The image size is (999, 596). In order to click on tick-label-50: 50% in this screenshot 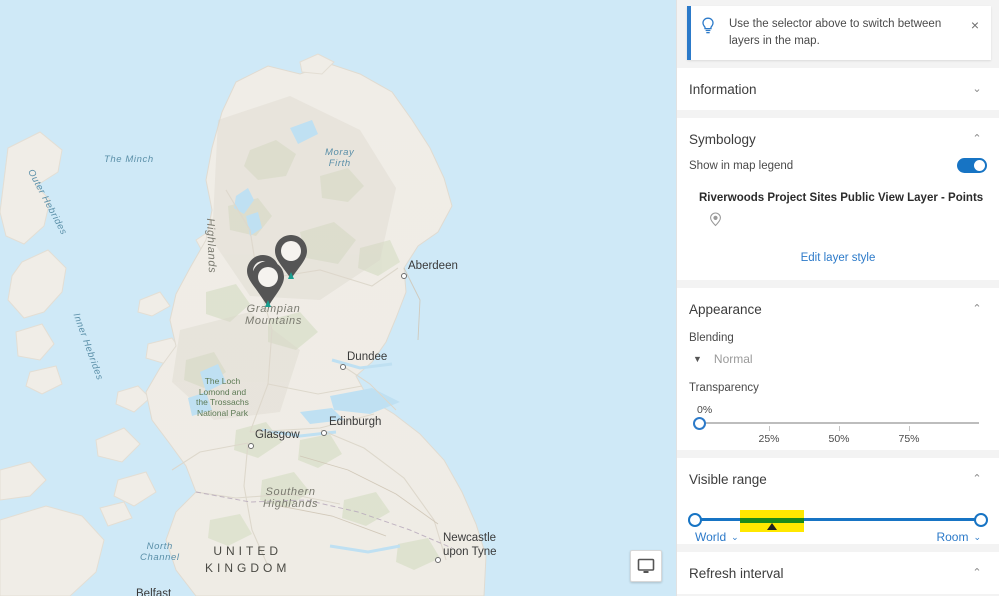, I will do `click(839, 439)`.